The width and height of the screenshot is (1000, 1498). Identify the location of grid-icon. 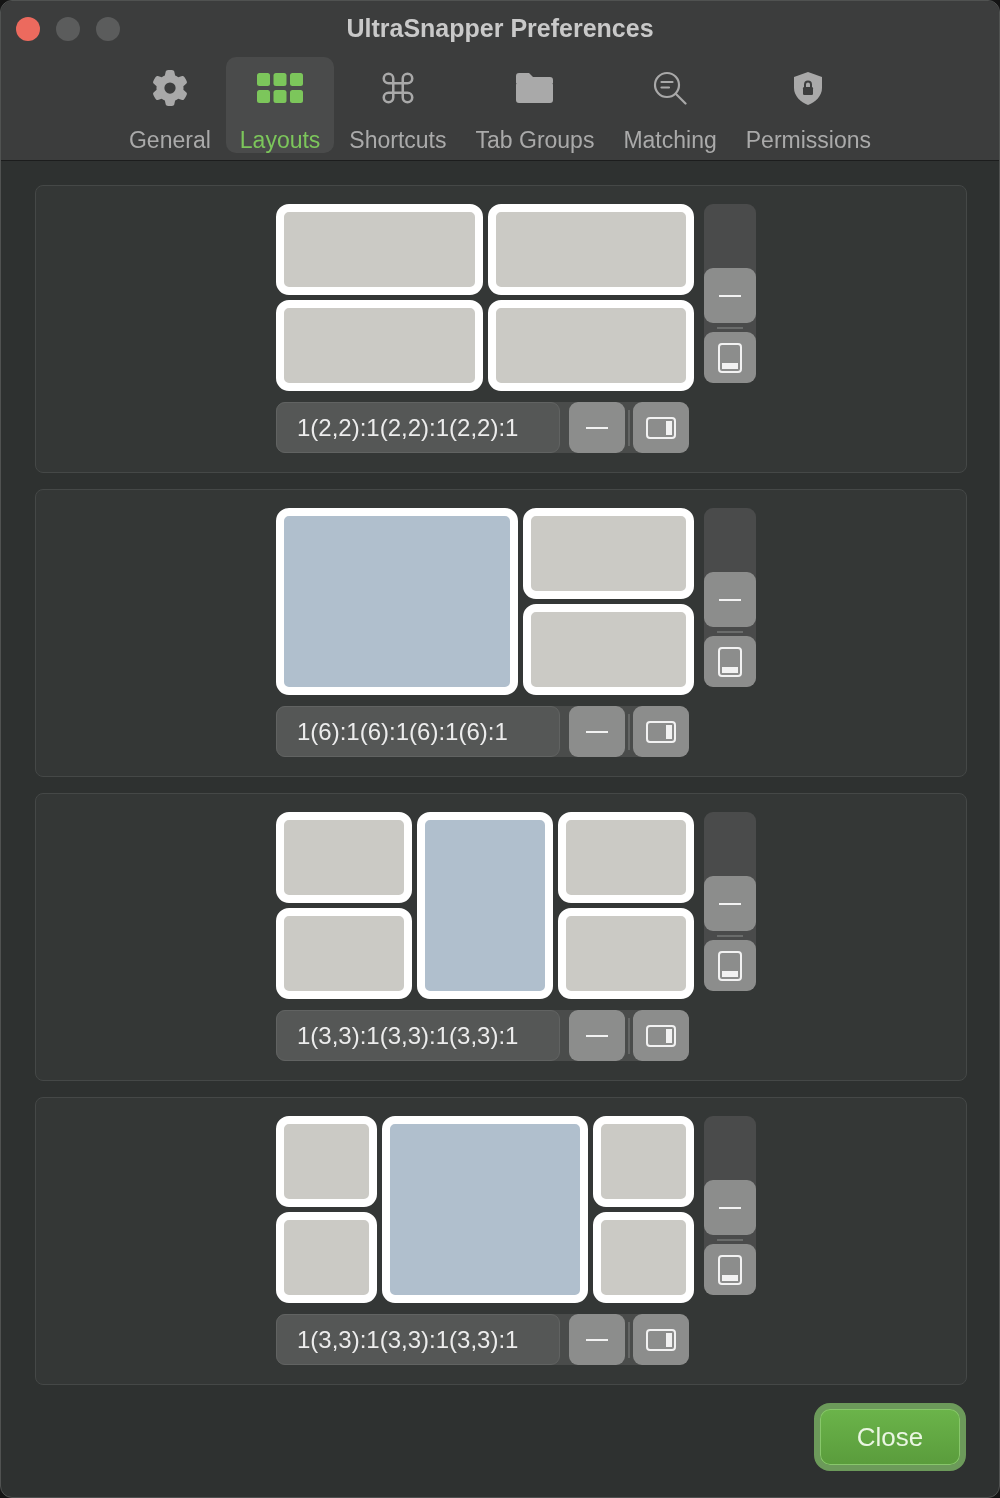
(280, 88).